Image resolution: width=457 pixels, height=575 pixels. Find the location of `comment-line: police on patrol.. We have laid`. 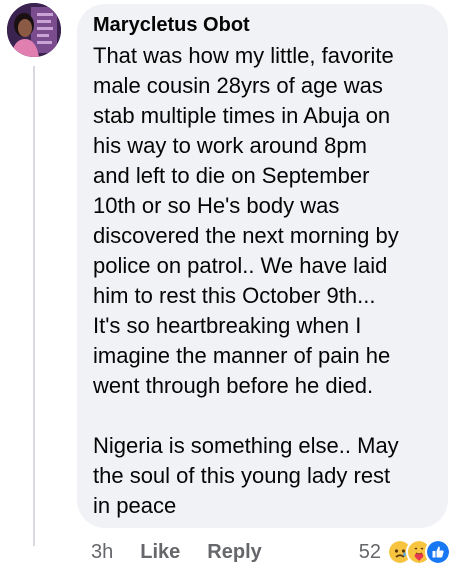

comment-line: police on patrol.. We have laid is located at coordinates (240, 265).